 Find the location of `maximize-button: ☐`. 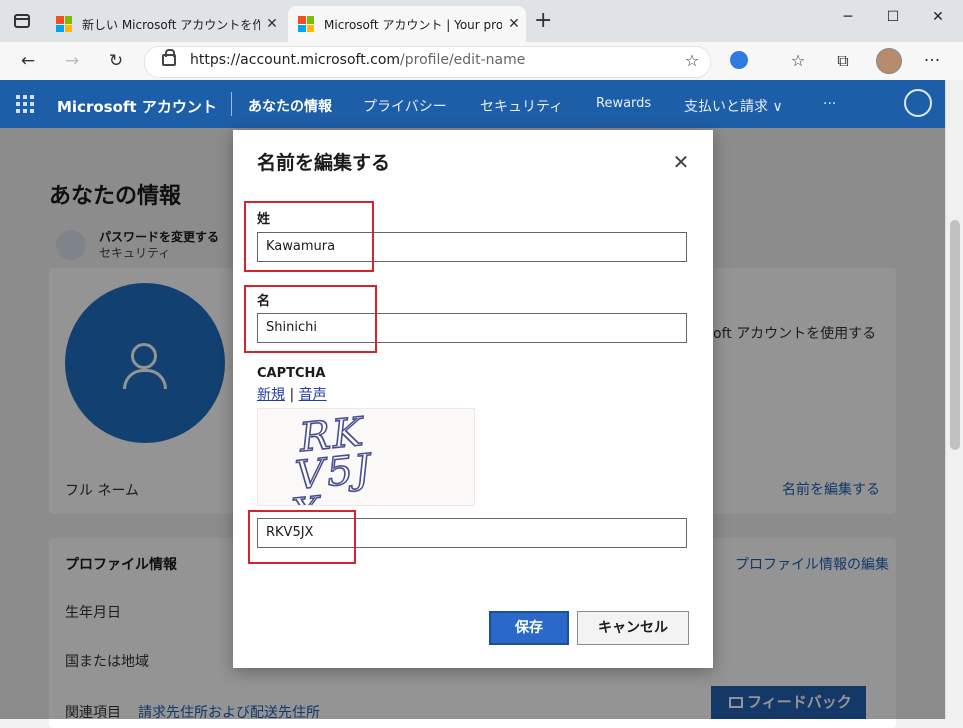

maximize-button: ☐ is located at coordinates (893, 17).